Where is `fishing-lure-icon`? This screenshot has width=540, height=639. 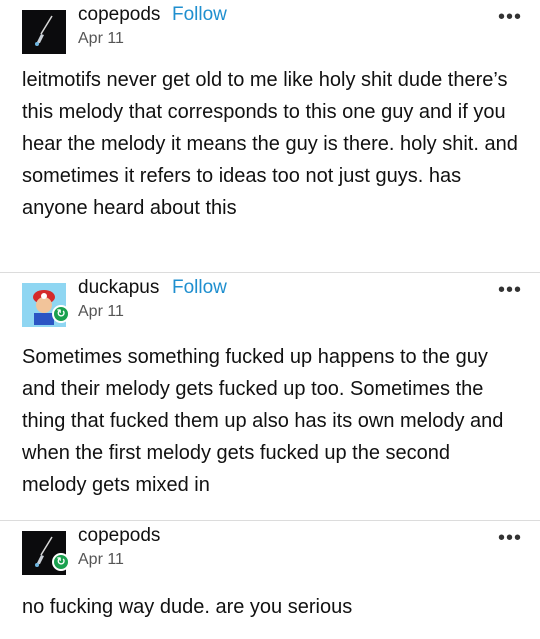 fishing-lure-icon is located at coordinates (44, 32).